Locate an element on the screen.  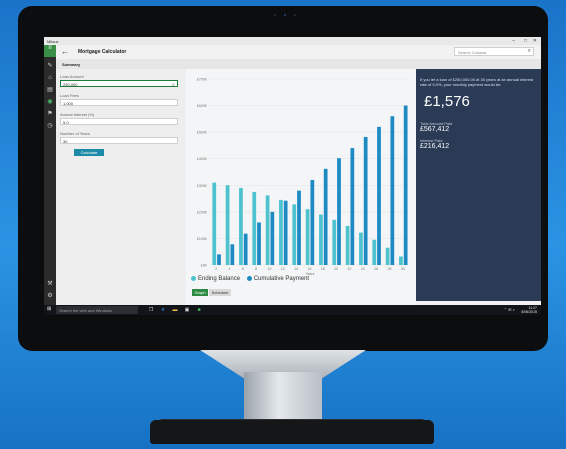
search-placeholder: Search Cortana is located at coordinates (472, 52).